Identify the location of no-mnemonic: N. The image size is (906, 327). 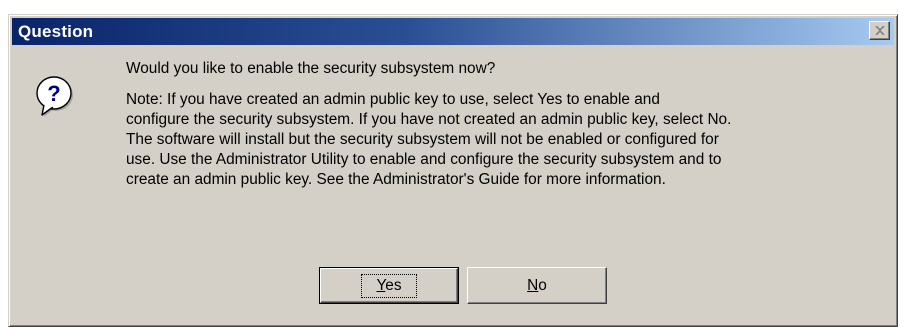
(533, 285).